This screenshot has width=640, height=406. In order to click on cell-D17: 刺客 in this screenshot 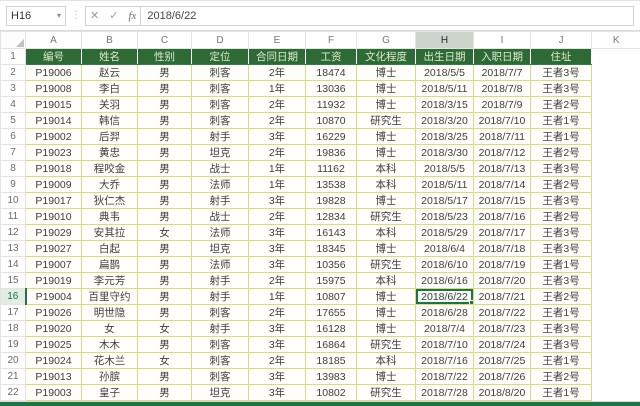, I will do `click(220, 312)`.